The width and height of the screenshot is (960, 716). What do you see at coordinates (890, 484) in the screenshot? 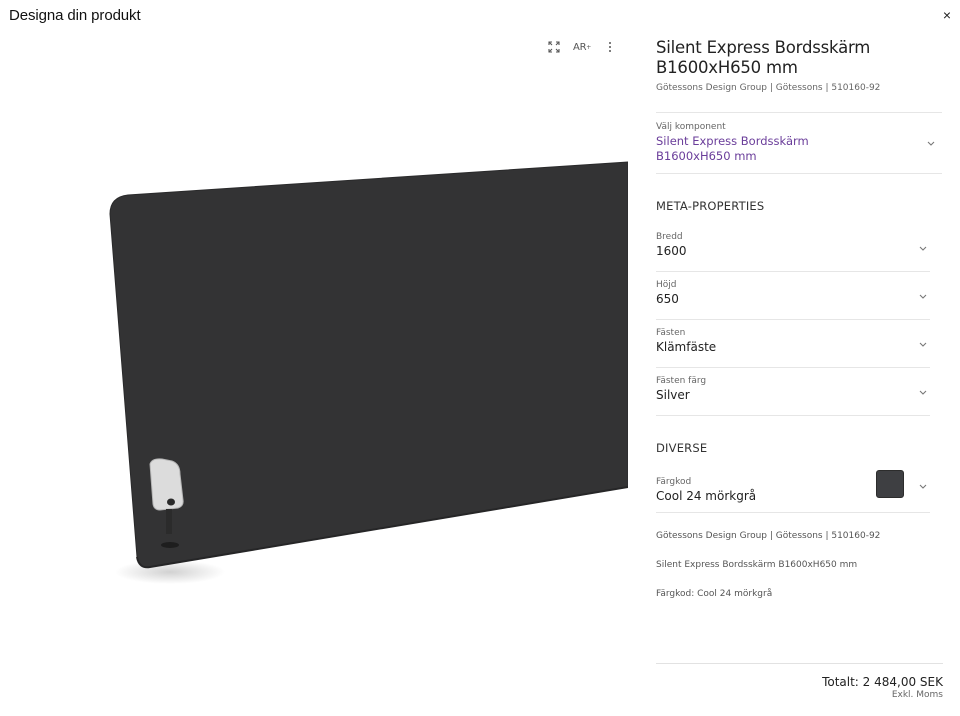
I see `color-swatch` at bounding box center [890, 484].